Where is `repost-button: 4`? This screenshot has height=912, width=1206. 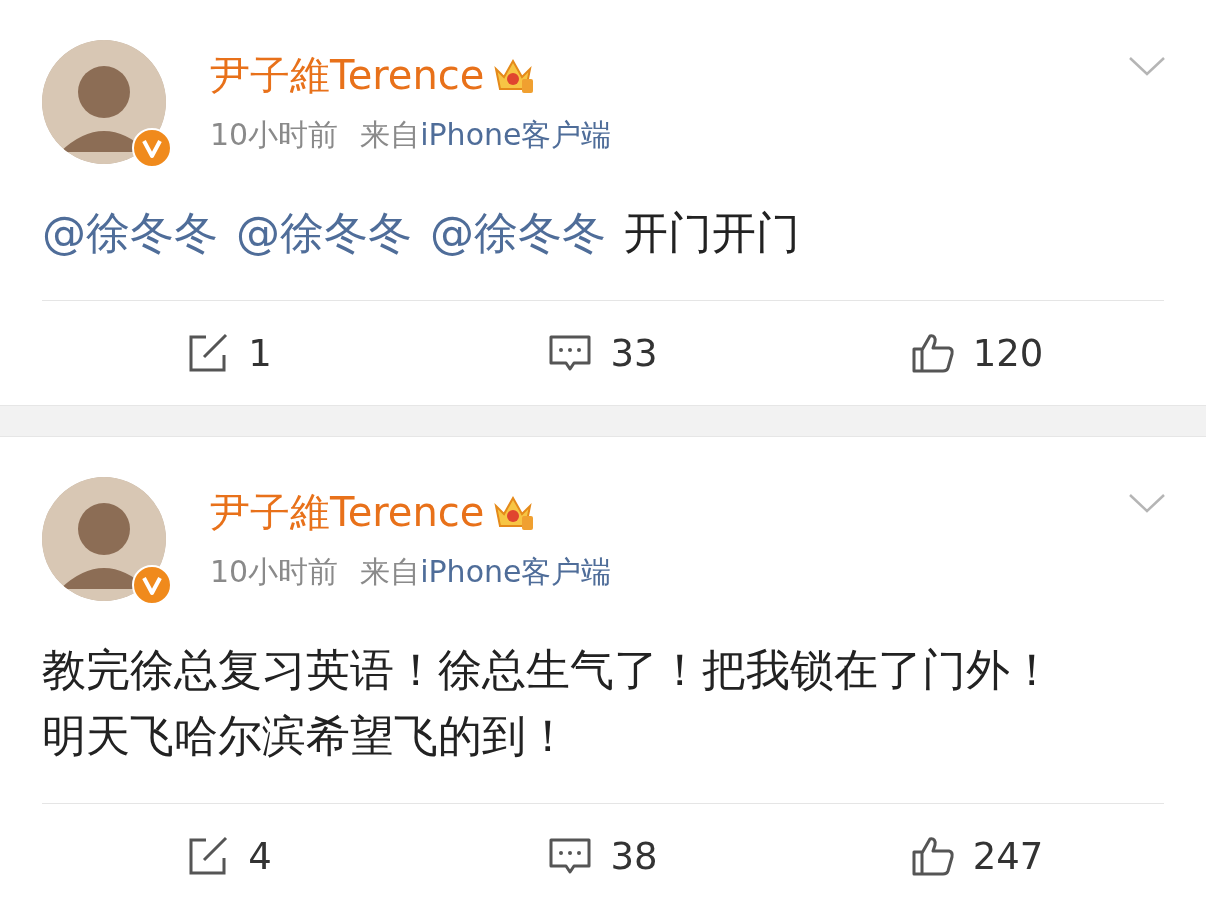
repost-button: 4 is located at coordinates (229, 856).